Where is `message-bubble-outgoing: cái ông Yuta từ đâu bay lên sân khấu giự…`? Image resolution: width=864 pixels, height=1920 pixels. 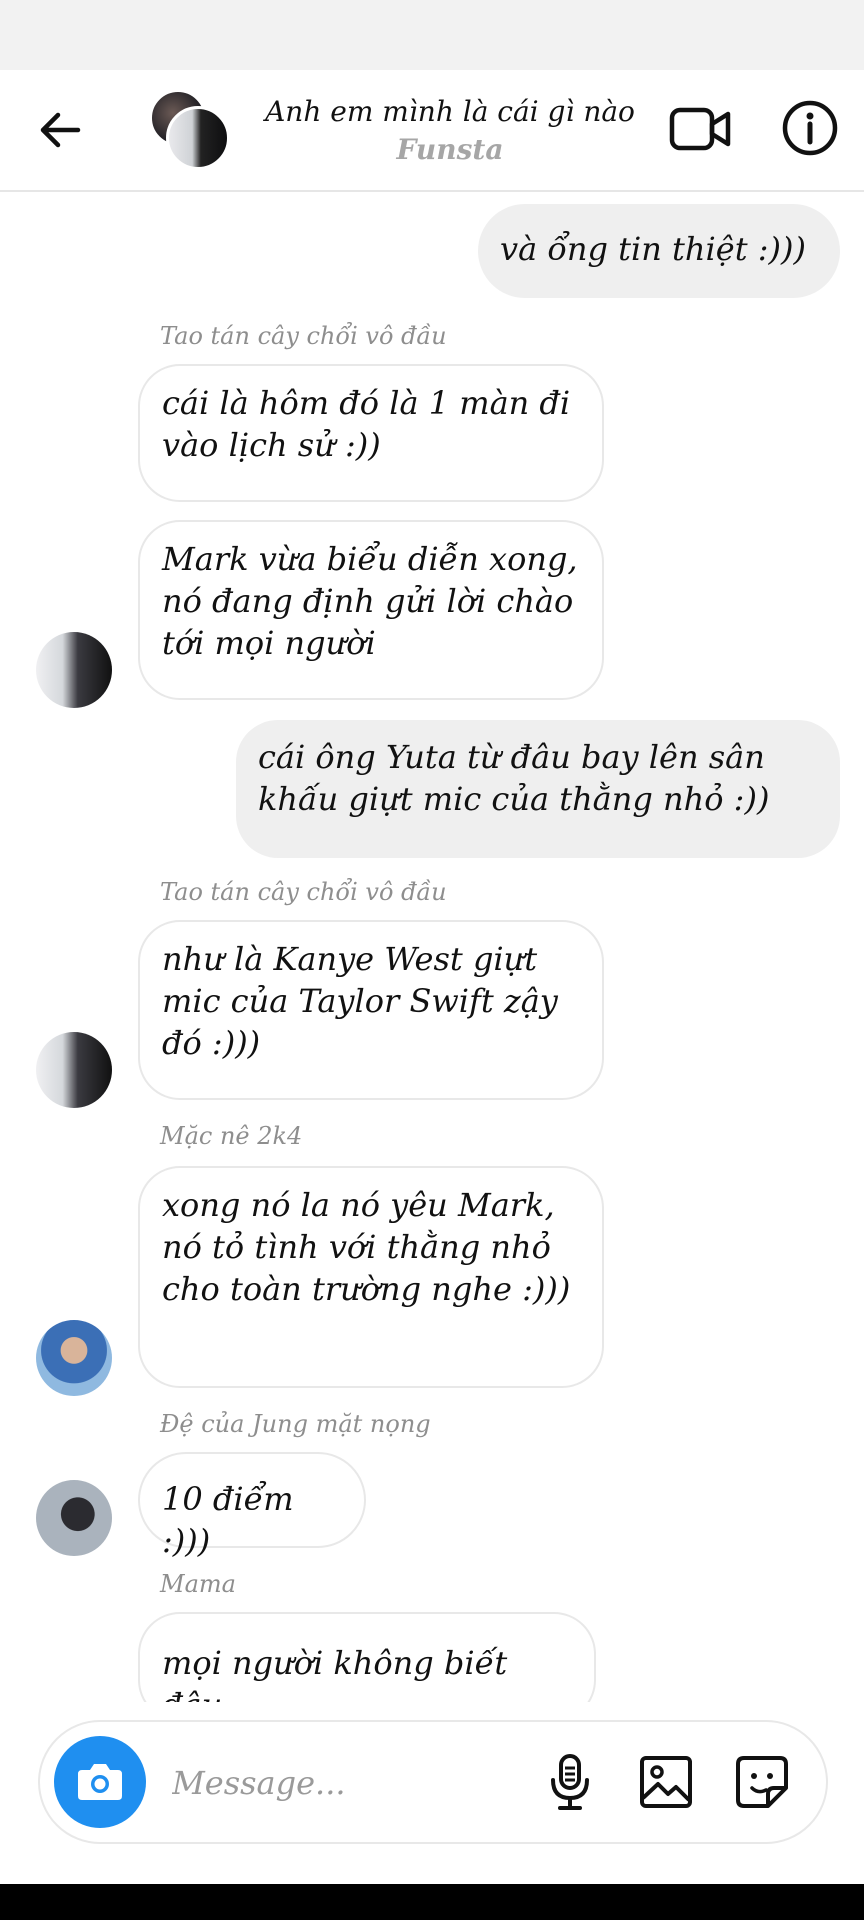
message-bubble-outgoing: cái ông Yuta từ đâu bay lên sân khấu giự… is located at coordinates (538, 789).